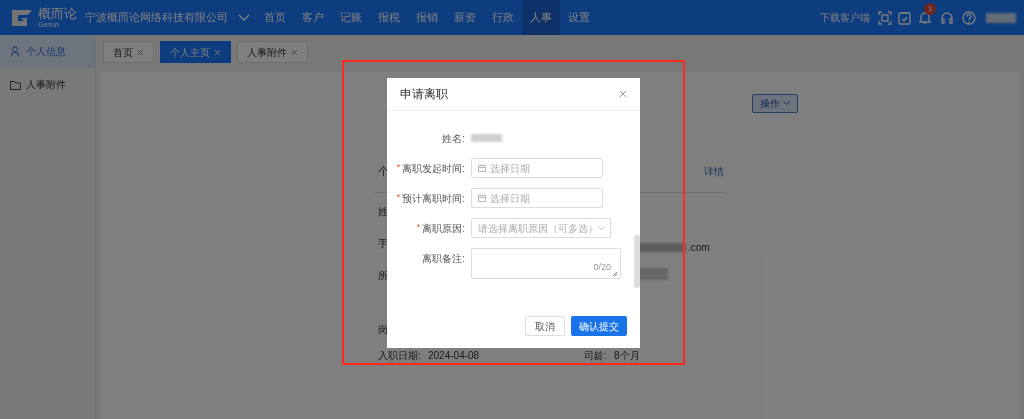  I want to click on tenure-value: 8个月, so click(627, 355).